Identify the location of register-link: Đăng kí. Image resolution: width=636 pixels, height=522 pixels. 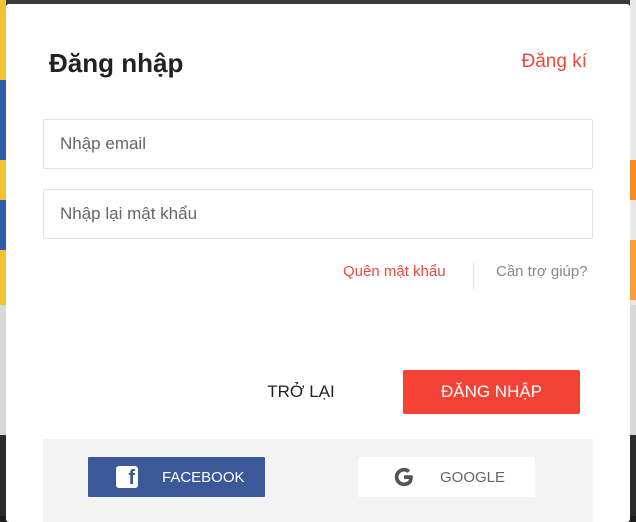
(554, 62).